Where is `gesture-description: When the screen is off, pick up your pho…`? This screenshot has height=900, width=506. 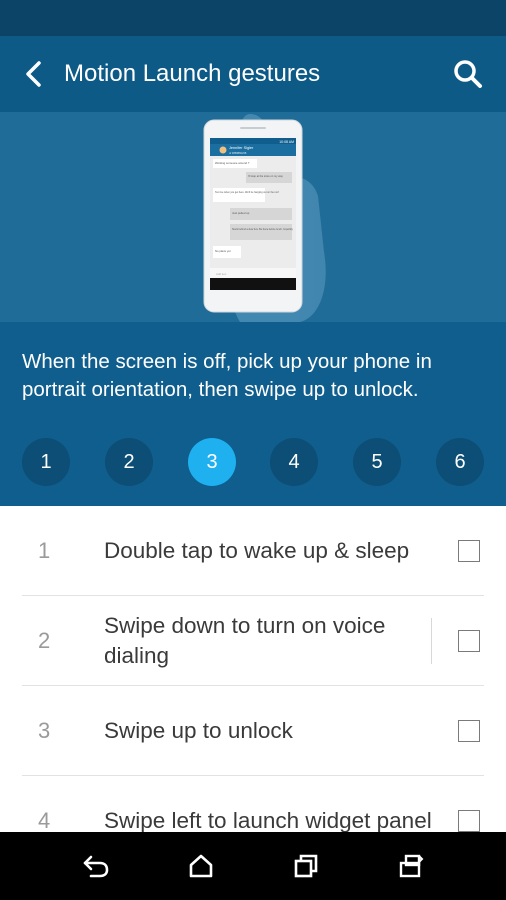
gesture-description: When the screen is off, pick up your pho… is located at coordinates (227, 375).